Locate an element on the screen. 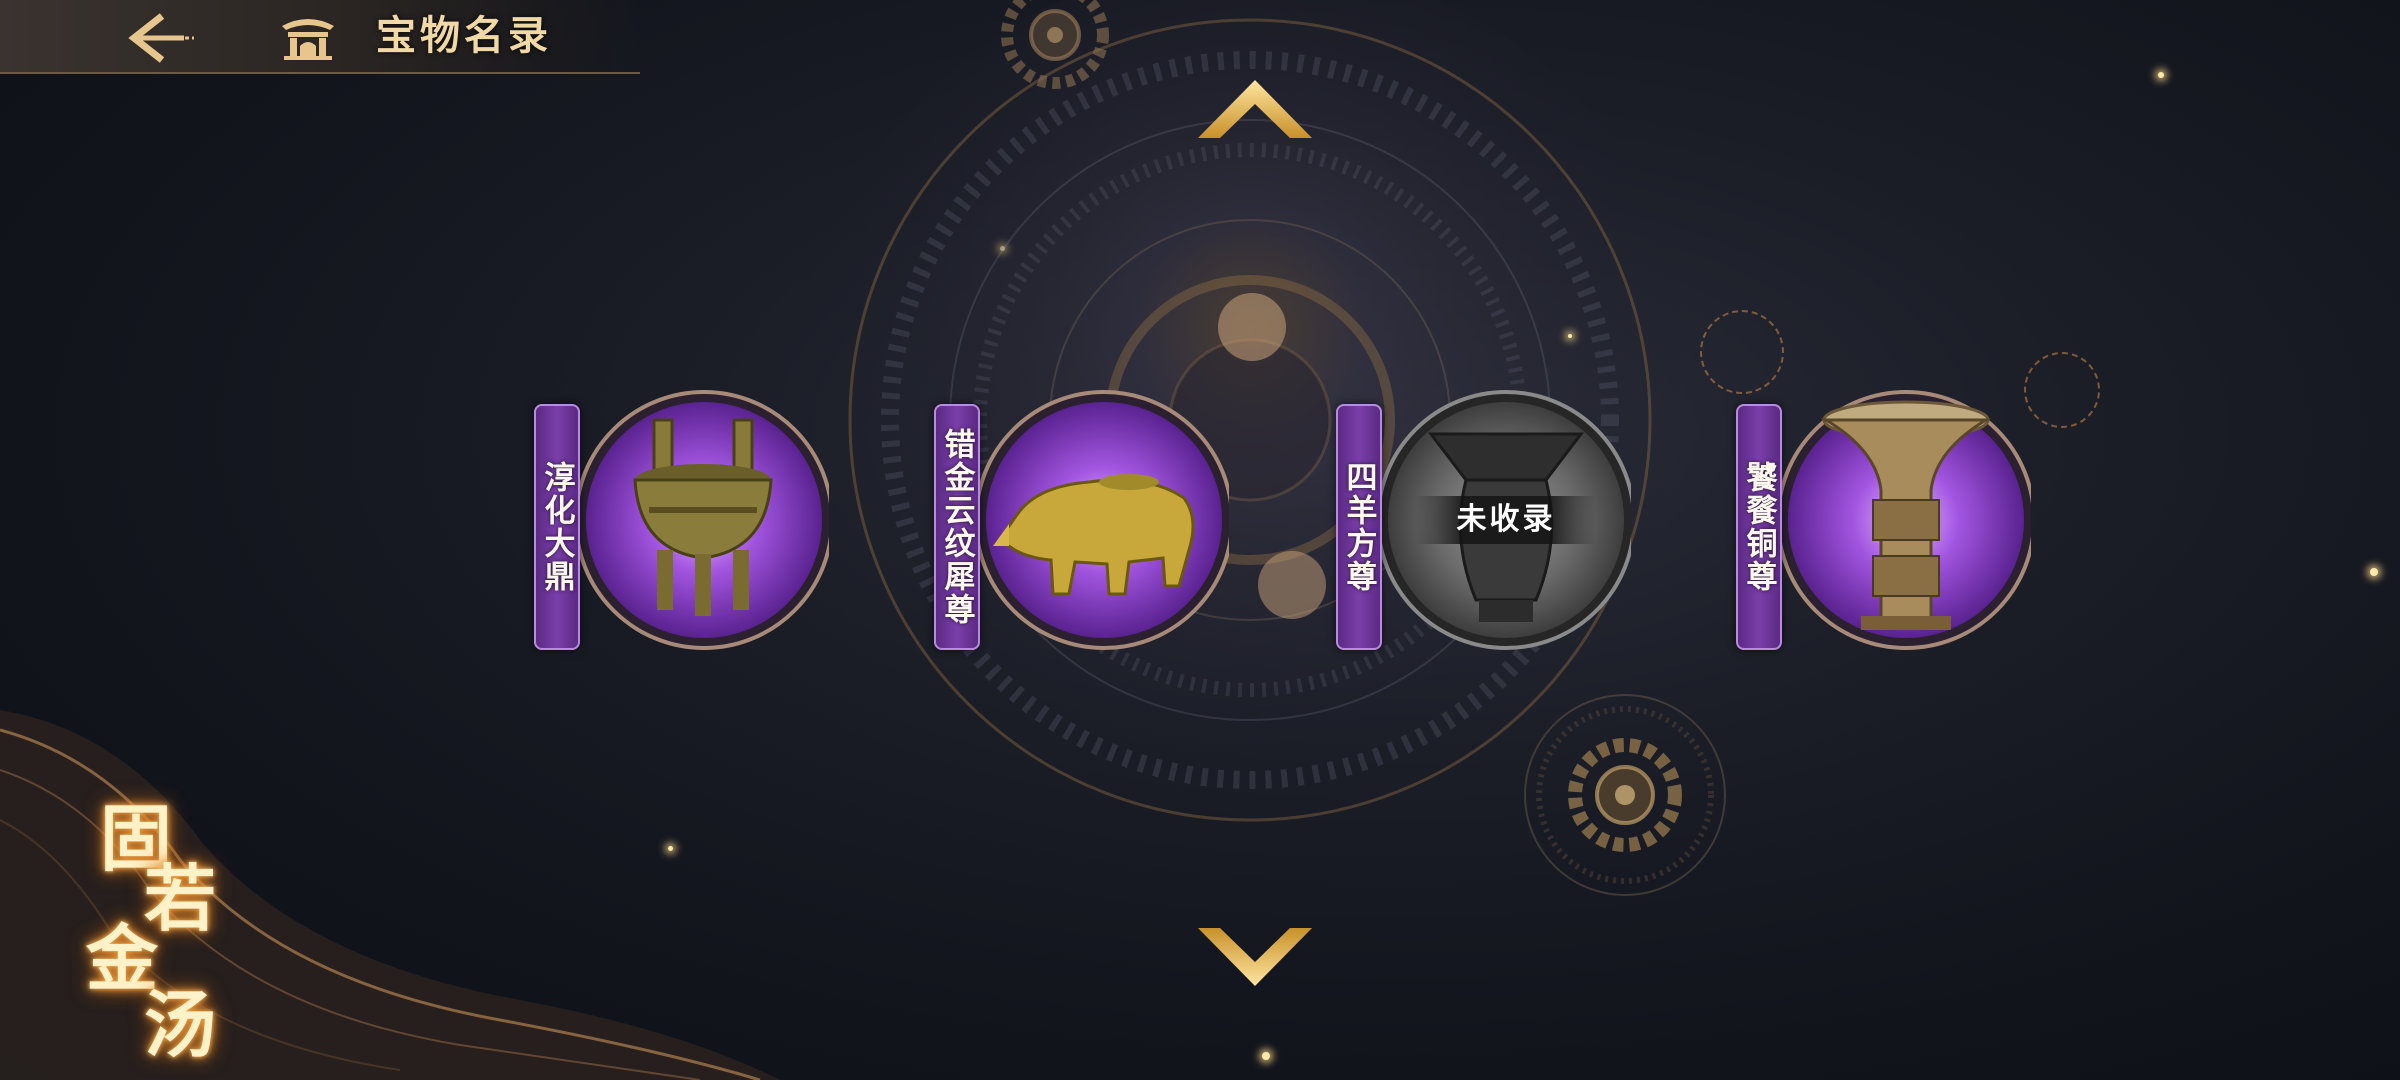 Image resolution: width=2400 pixels, height=1080 pixels. treasure-name-plate: 错金云纹犀尊 is located at coordinates (957, 527).